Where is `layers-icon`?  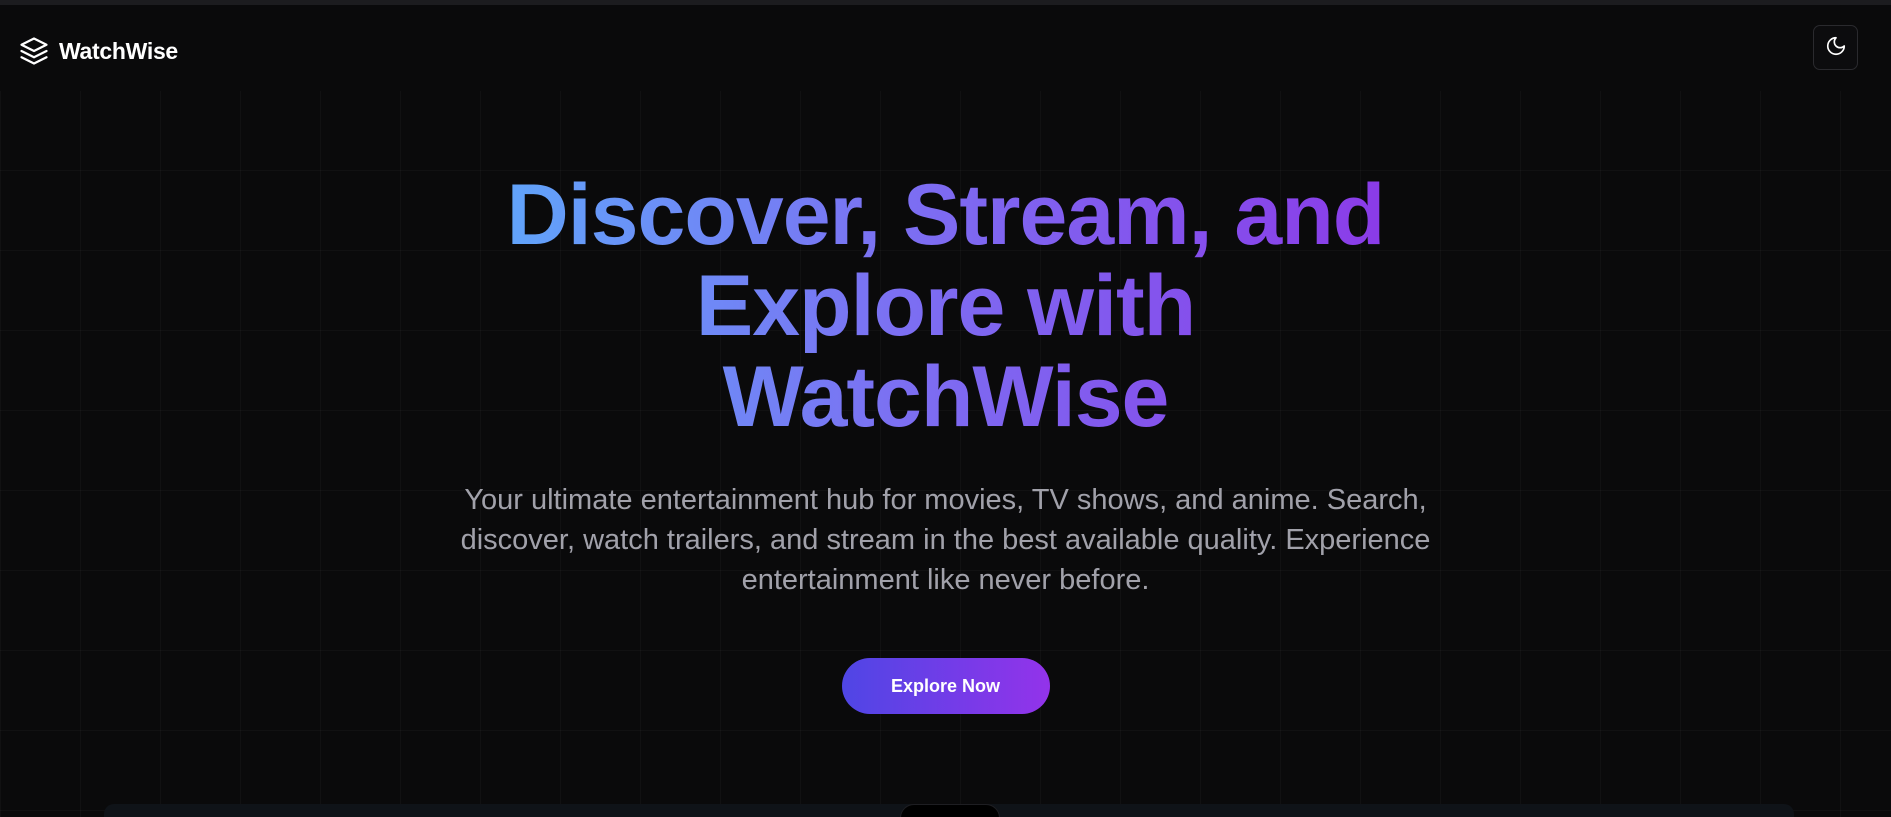 layers-icon is located at coordinates (34, 51).